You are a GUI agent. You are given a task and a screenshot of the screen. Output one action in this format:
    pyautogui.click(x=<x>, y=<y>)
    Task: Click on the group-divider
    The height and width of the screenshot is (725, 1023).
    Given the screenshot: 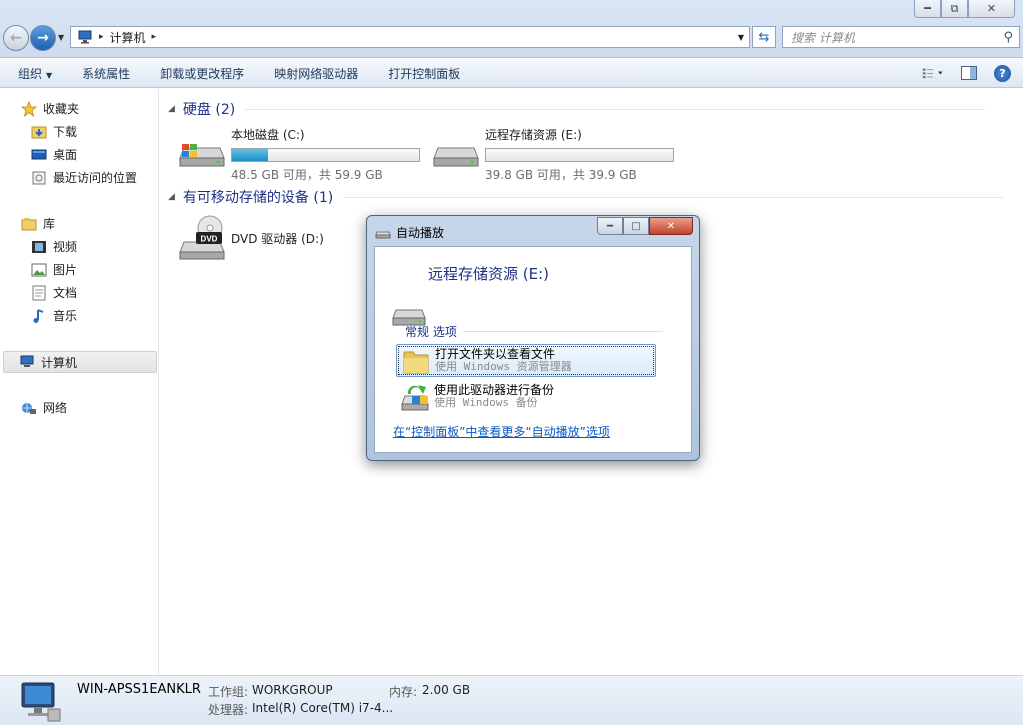 What is the action you would take?
    pyautogui.click(x=673, y=197)
    